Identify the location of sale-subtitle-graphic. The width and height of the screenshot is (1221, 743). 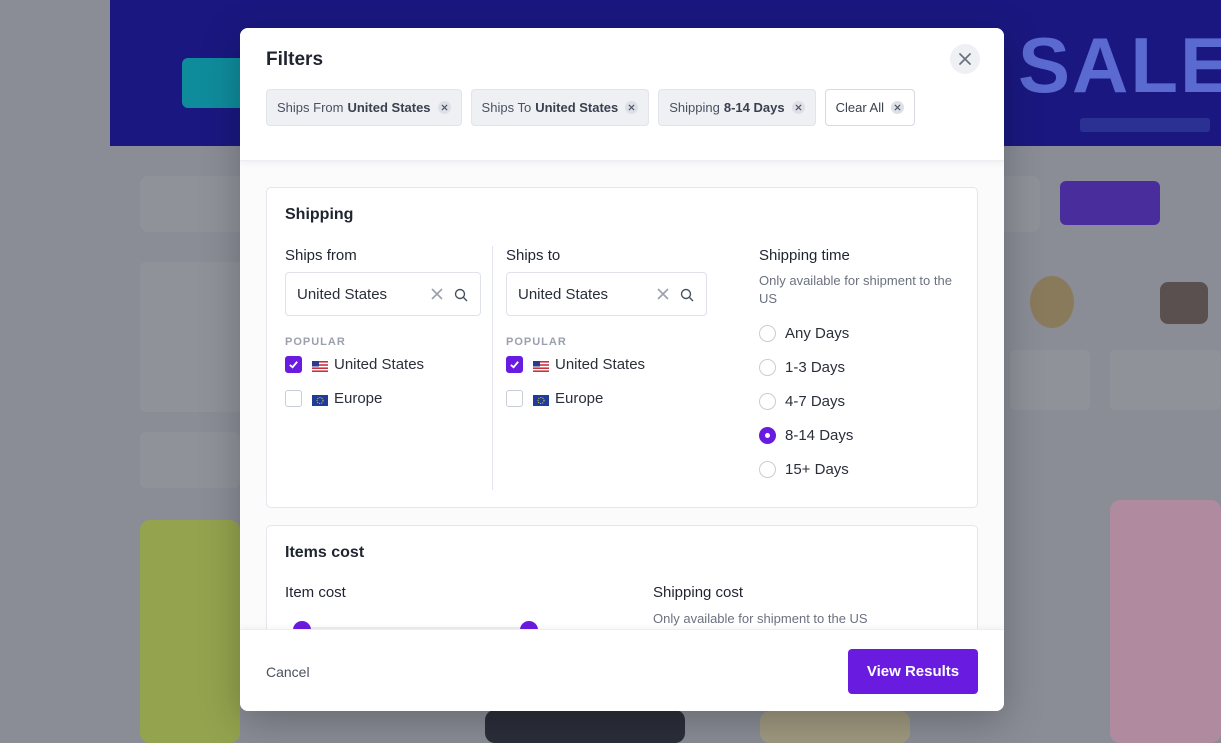
(1145, 125).